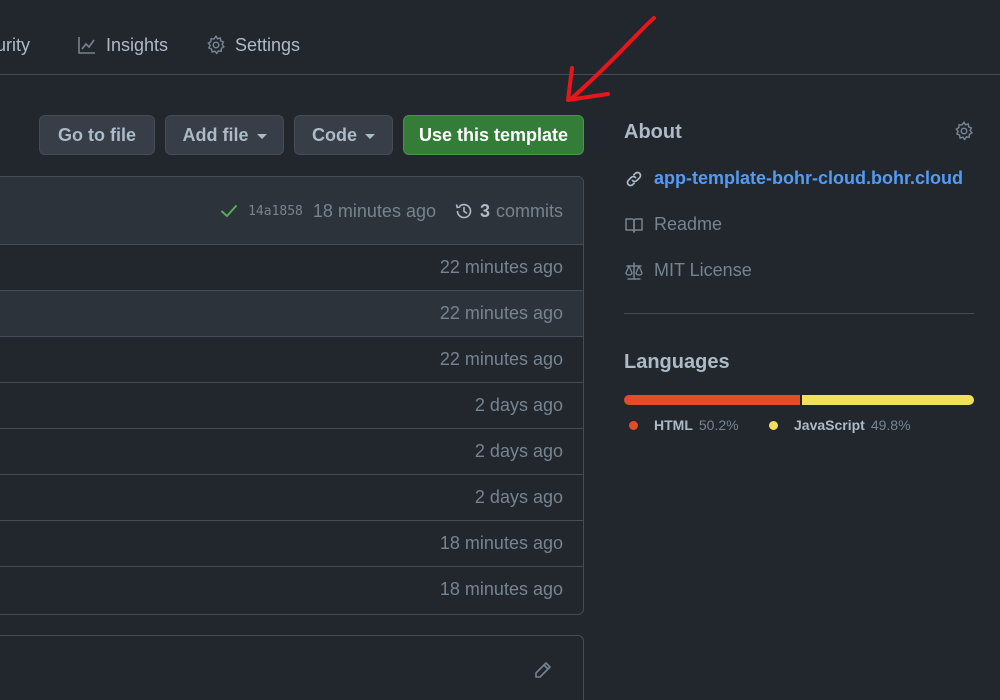 This screenshot has height=700, width=1000. What do you see at coordinates (886, 400) in the screenshot?
I see `languages-bar-javascript` at bounding box center [886, 400].